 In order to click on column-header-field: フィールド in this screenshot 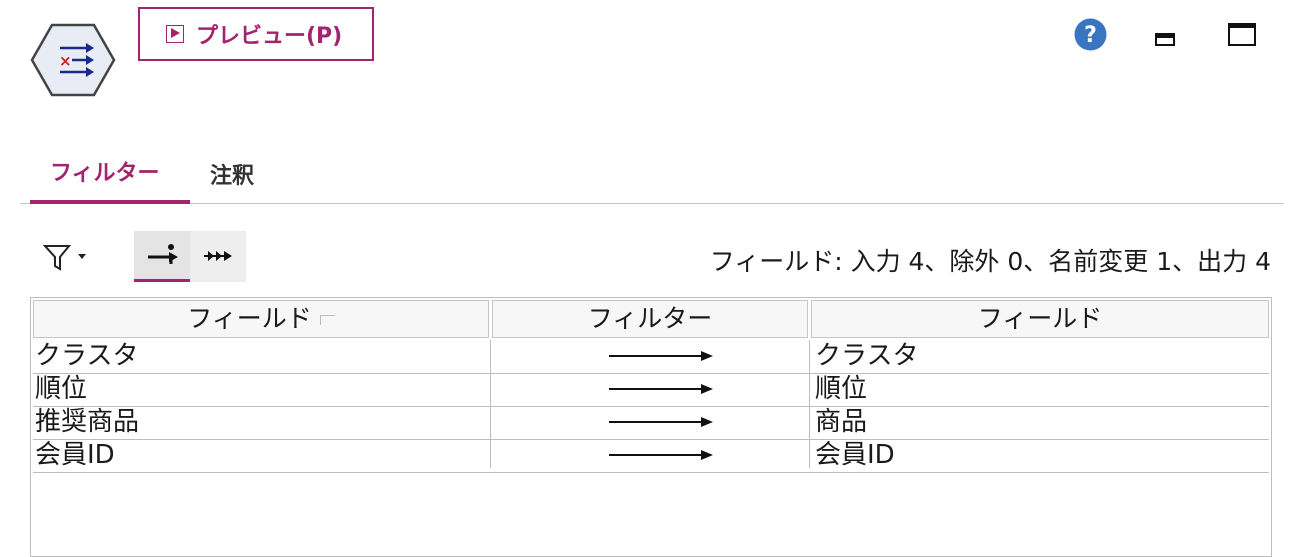, I will do `click(261, 319)`.